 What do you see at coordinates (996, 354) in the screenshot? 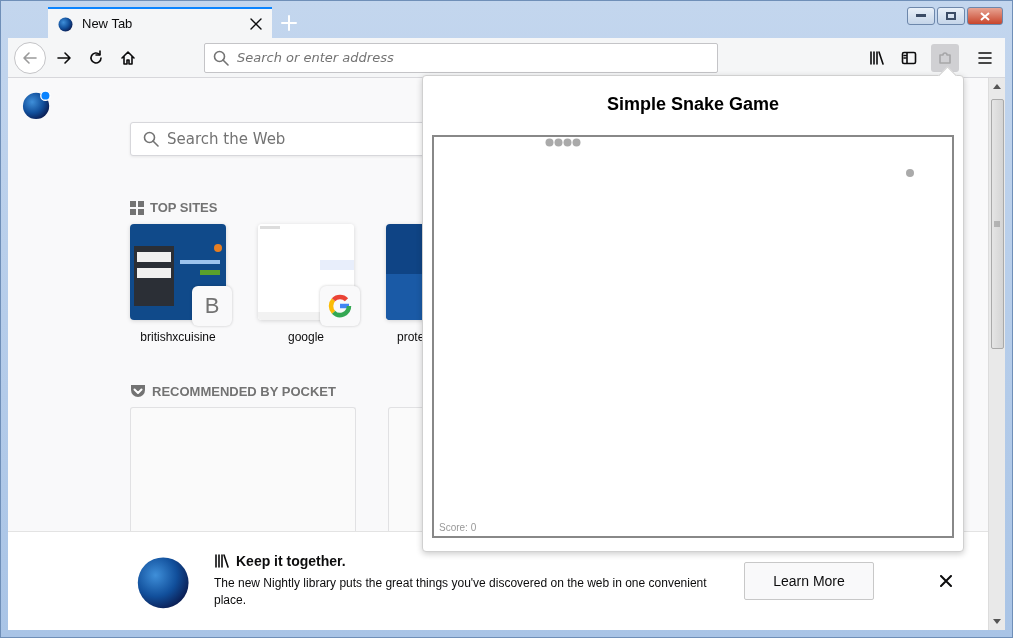
I see `scrollbar` at bounding box center [996, 354].